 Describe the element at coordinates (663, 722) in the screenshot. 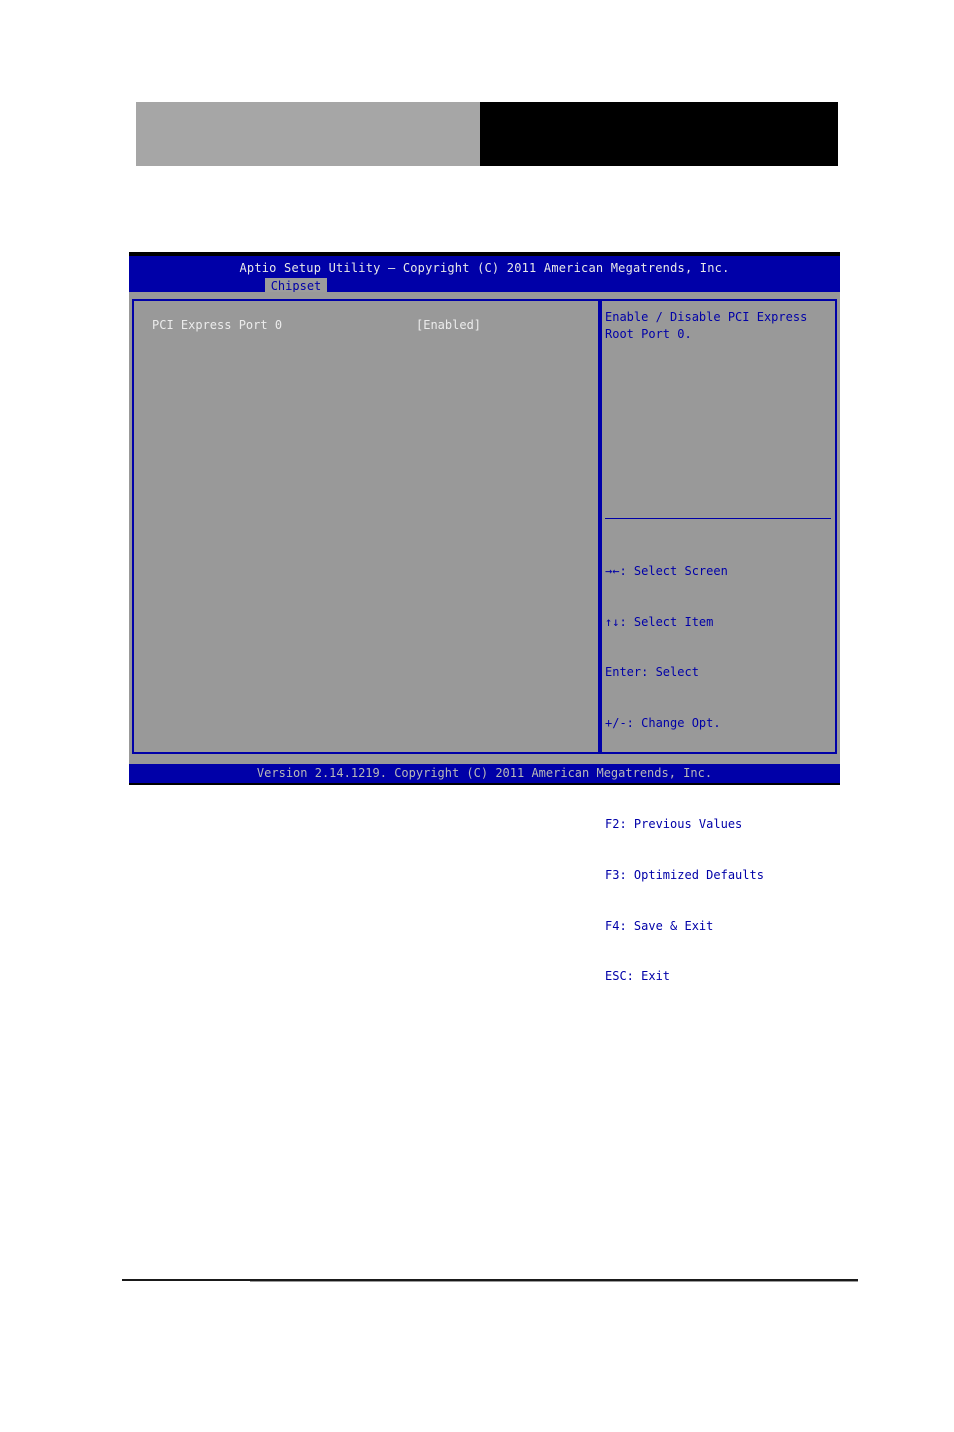

I see `key-change-opt: +/-: Change Opt.` at that location.